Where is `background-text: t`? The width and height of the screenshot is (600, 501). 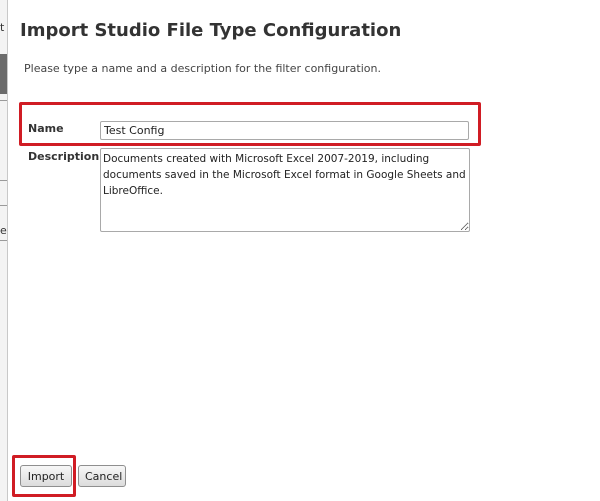
background-text: t is located at coordinates (2, 27).